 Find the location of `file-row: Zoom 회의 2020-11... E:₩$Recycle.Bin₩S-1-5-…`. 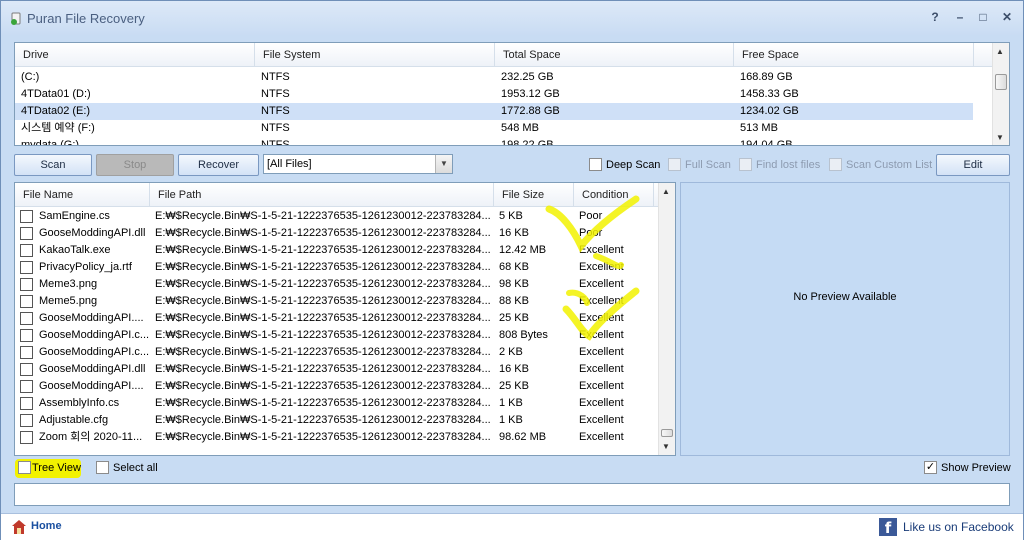

file-row: Zoom 회의 2020-11... E:₩$Recycle.Bin₩S-1-5-… is located at coordinates (336, 437).